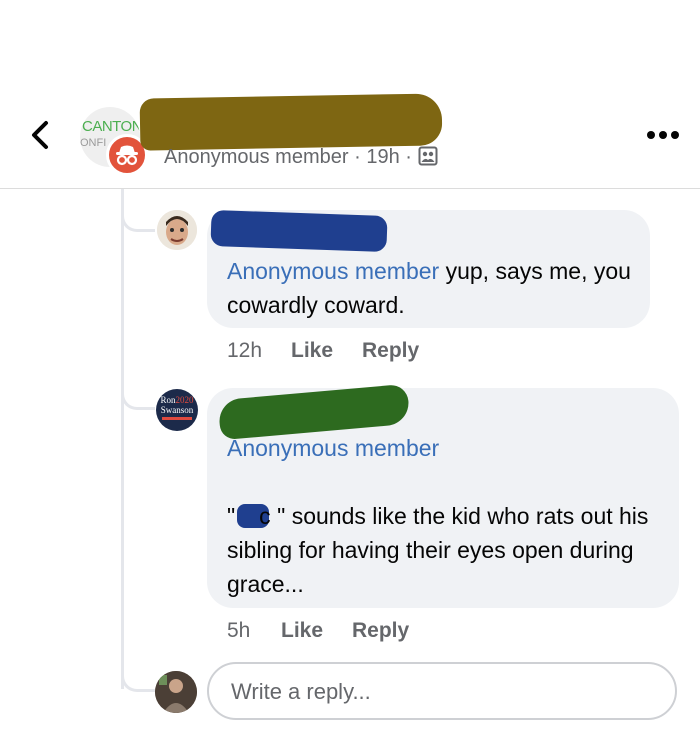  Describe the element at coordinates (184, 400) in the screenshot. I see `avatar-text-year: 2020` at that location.